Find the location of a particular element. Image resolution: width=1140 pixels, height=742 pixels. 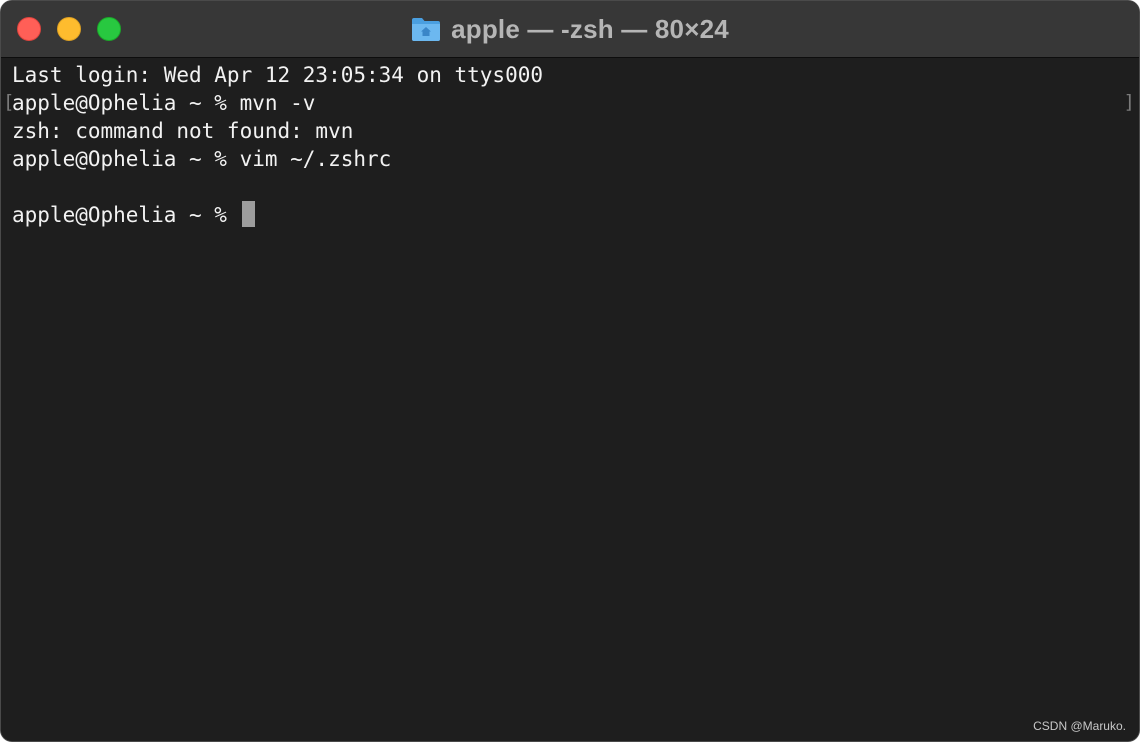

terminal-line-command: apple@Ophelia ~ % mvn -v is located at coordinates (164, 103).